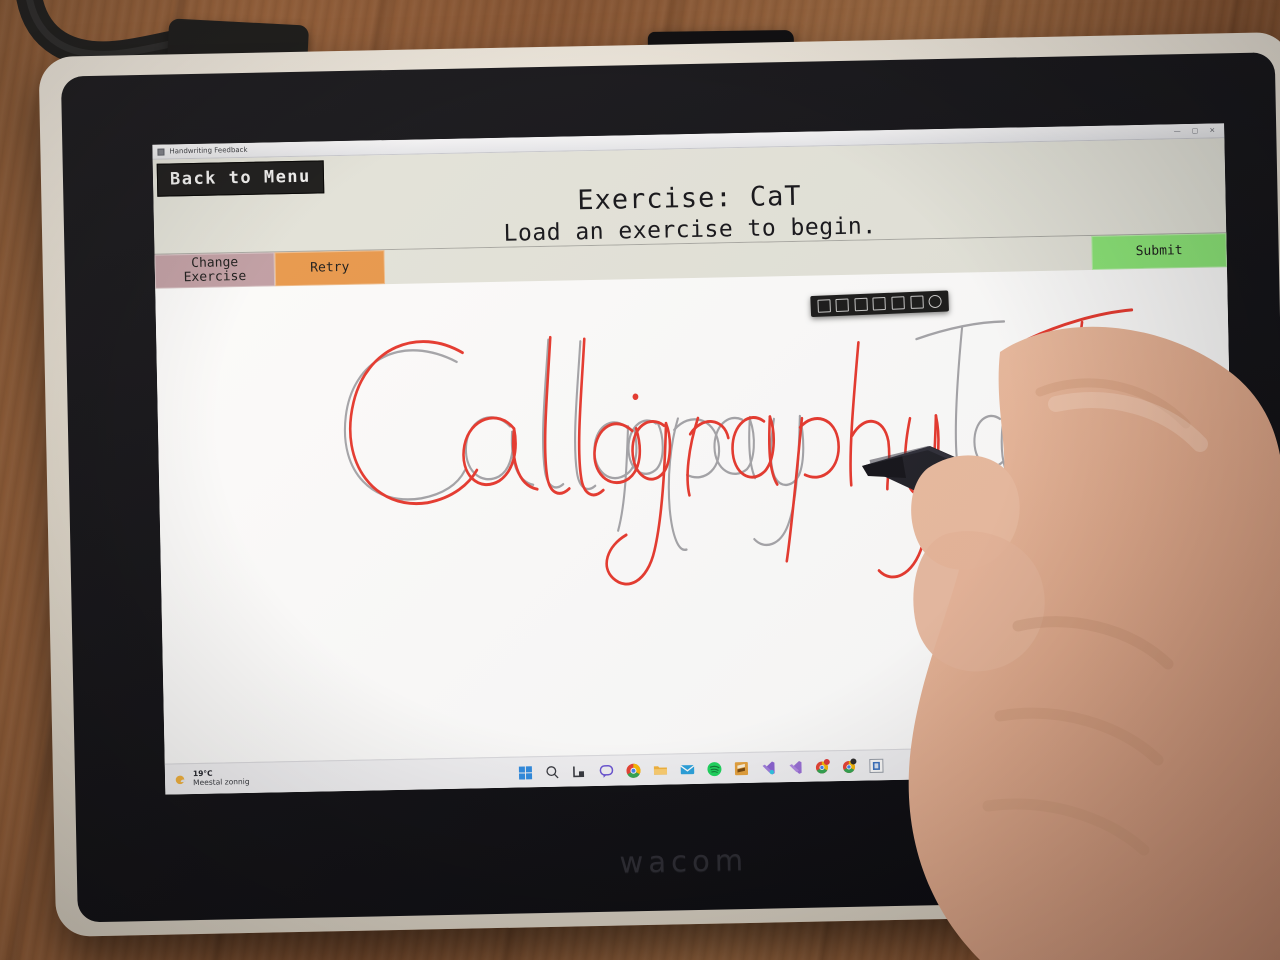 The height and width of the screenshot is (960, 1280). What do you see at coordinates (768, 767) in the screenshot?
I see `vscode-icon` at bounding box center [768, 767].